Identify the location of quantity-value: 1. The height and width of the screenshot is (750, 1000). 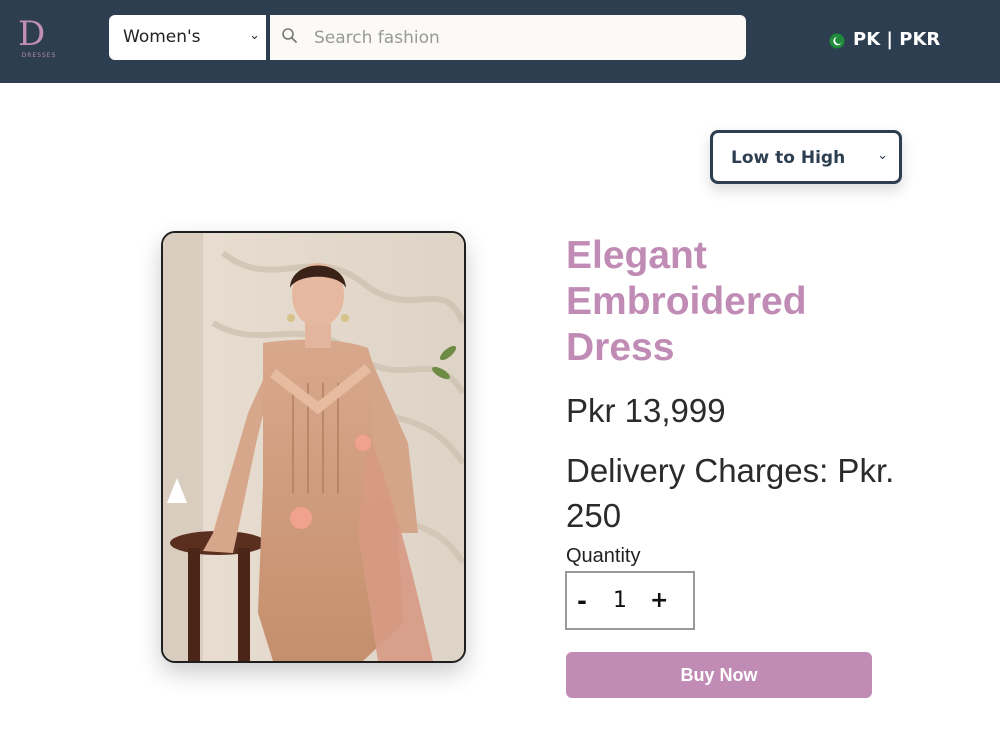
(620, 600).